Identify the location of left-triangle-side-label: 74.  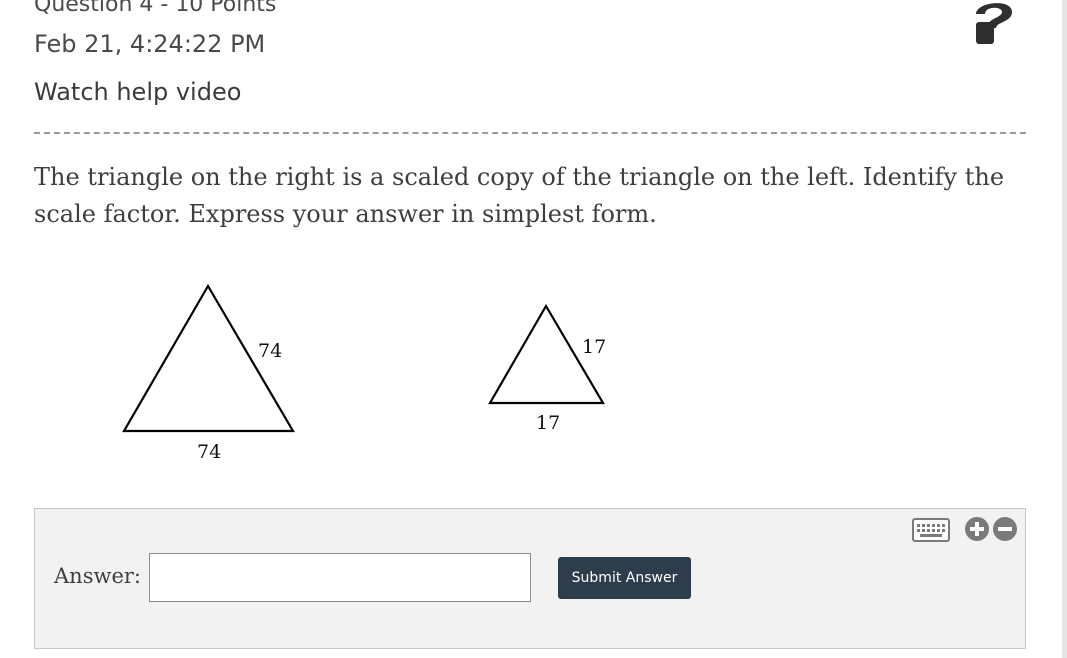
(270, 351).